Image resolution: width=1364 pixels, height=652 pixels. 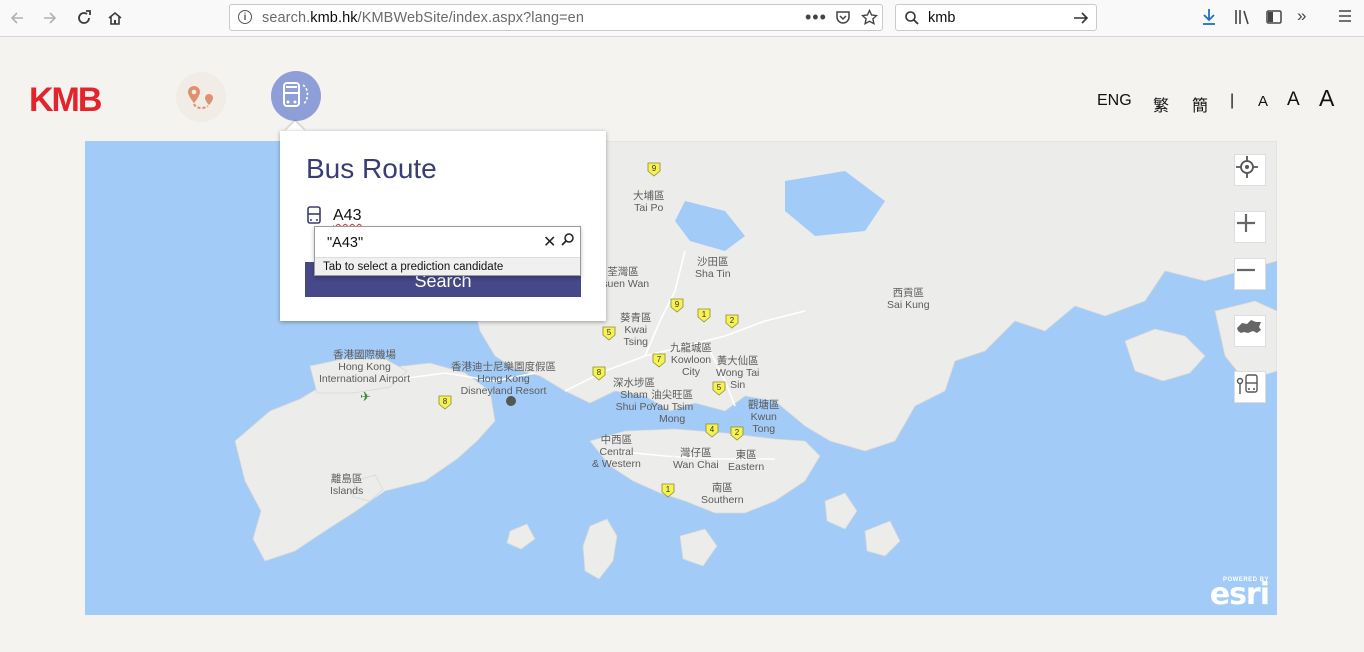 I want to click on locate-button, so click(x=1250, y=170).